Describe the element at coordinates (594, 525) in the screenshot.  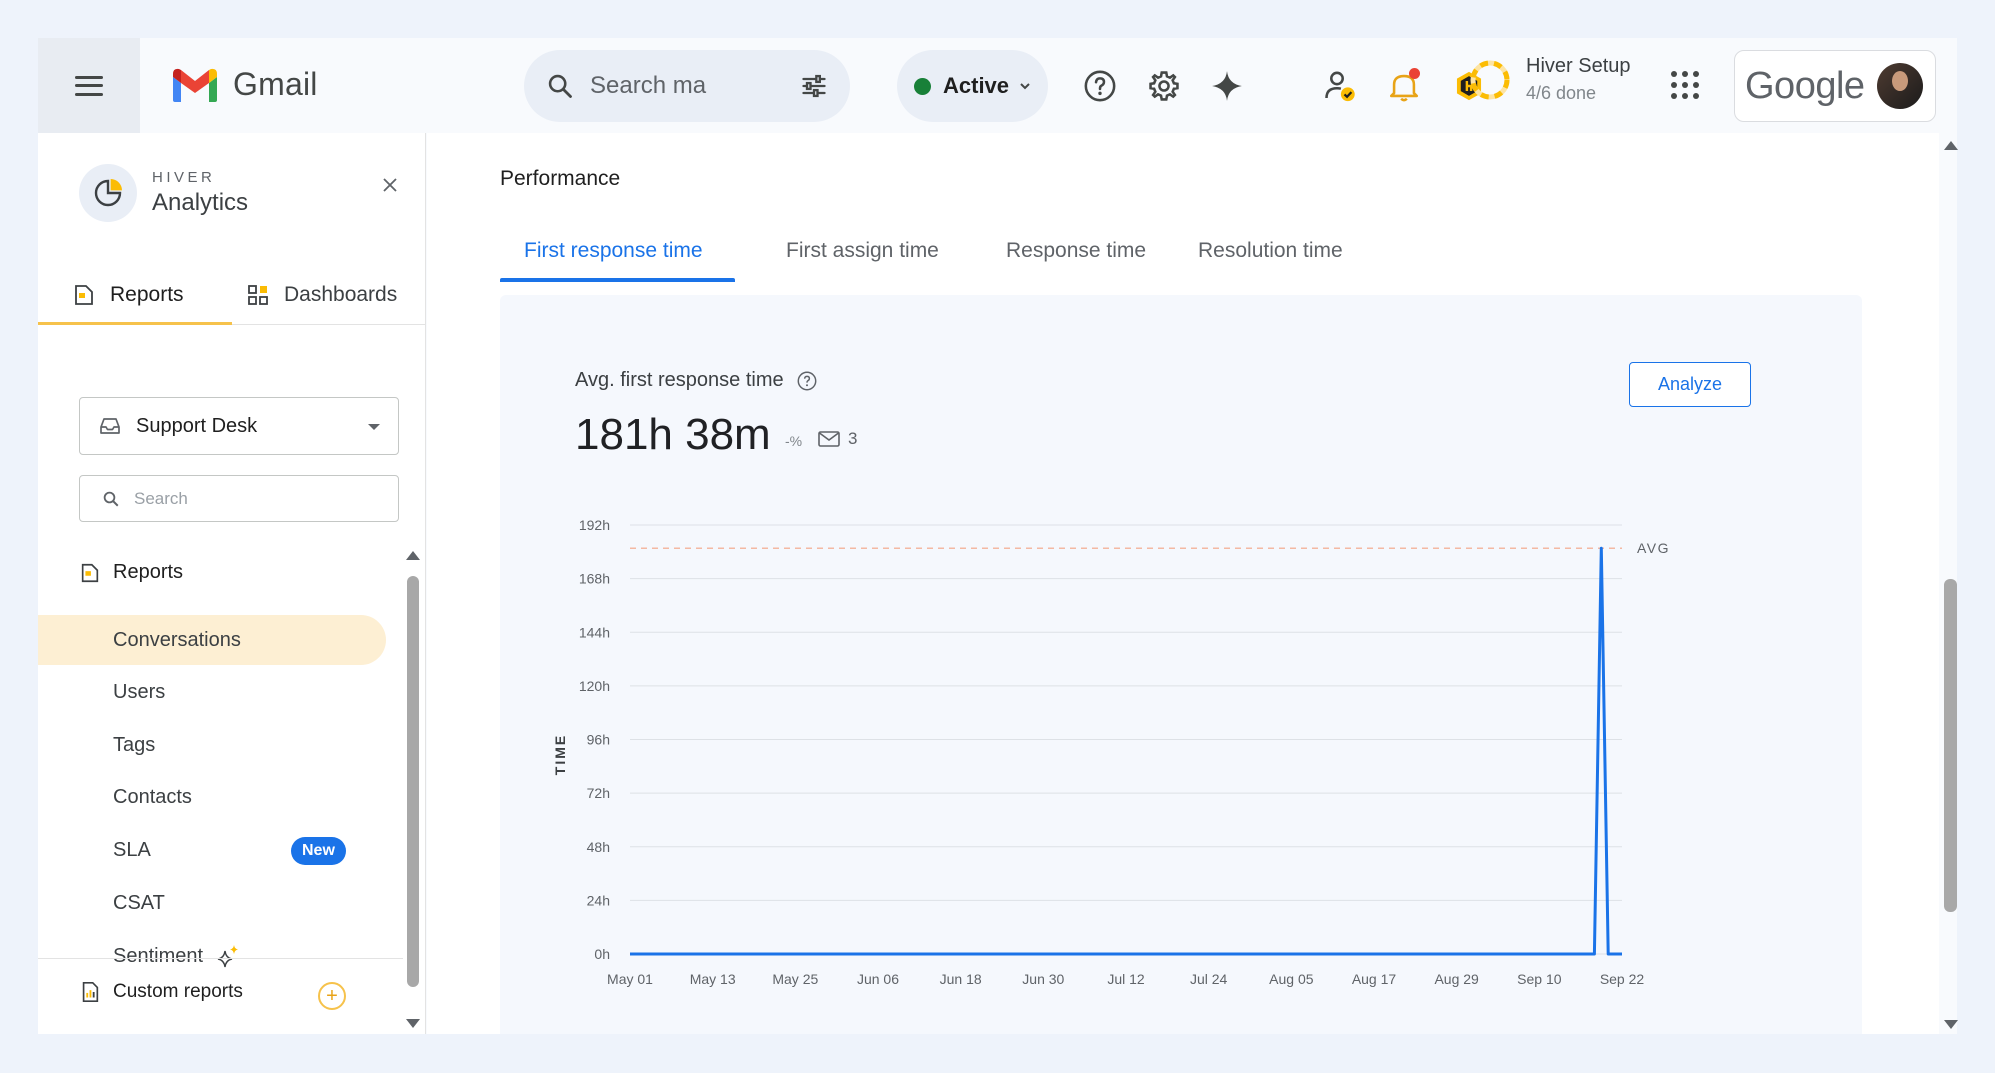
I see `y-tick-label: 192h` at that location.